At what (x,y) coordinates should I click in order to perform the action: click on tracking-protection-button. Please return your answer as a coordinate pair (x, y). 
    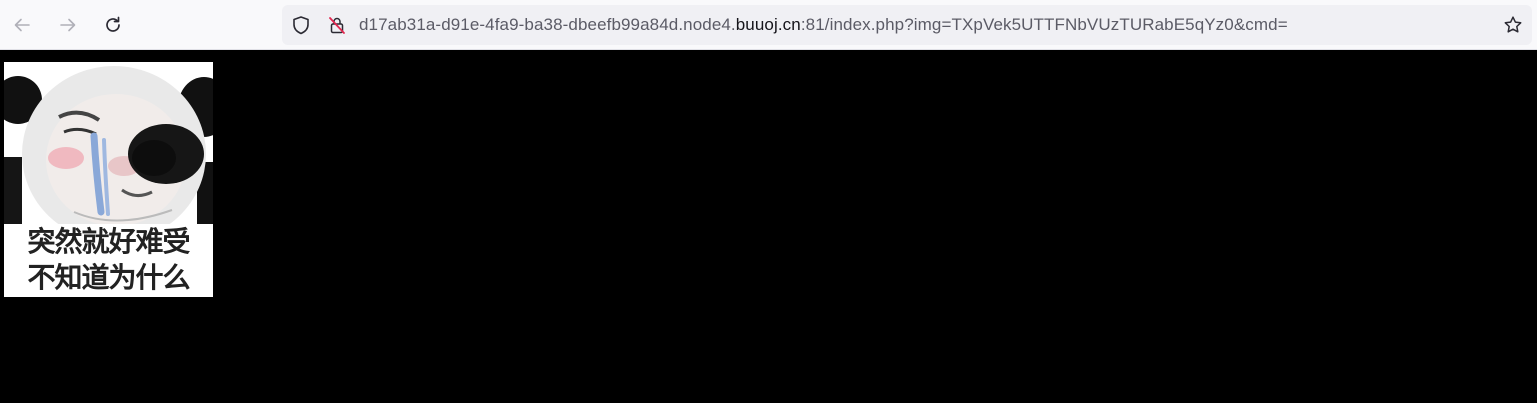
    Looking at the image, I should click on (301, 25).